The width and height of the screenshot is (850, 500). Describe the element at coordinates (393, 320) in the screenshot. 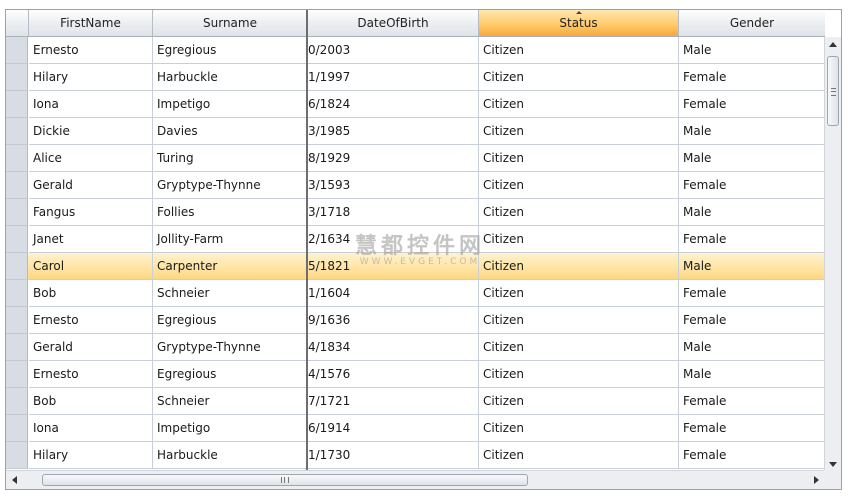

I see `cell-dob: 9/1636` at that location.